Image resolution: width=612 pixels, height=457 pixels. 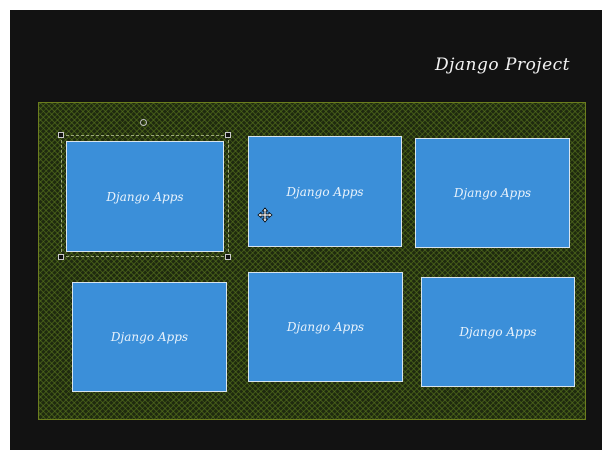 I want to click on project-title: Django Project, so click(x=502, y=65).